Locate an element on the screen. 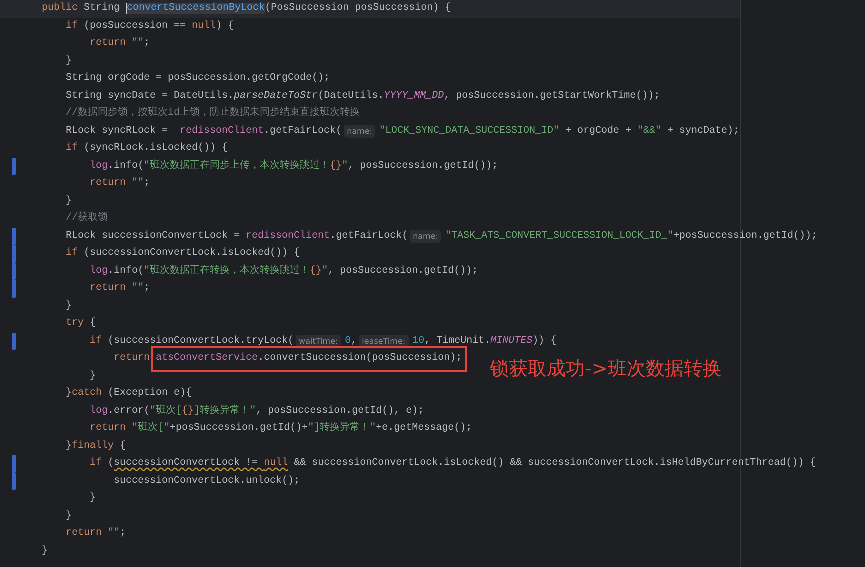 This screenshot has height=567, width=865. code-text: log.info("班次数据正在同步上传，本次转换跳过！{}", posSuccession.getId()); is located at coordinates (293, 166).